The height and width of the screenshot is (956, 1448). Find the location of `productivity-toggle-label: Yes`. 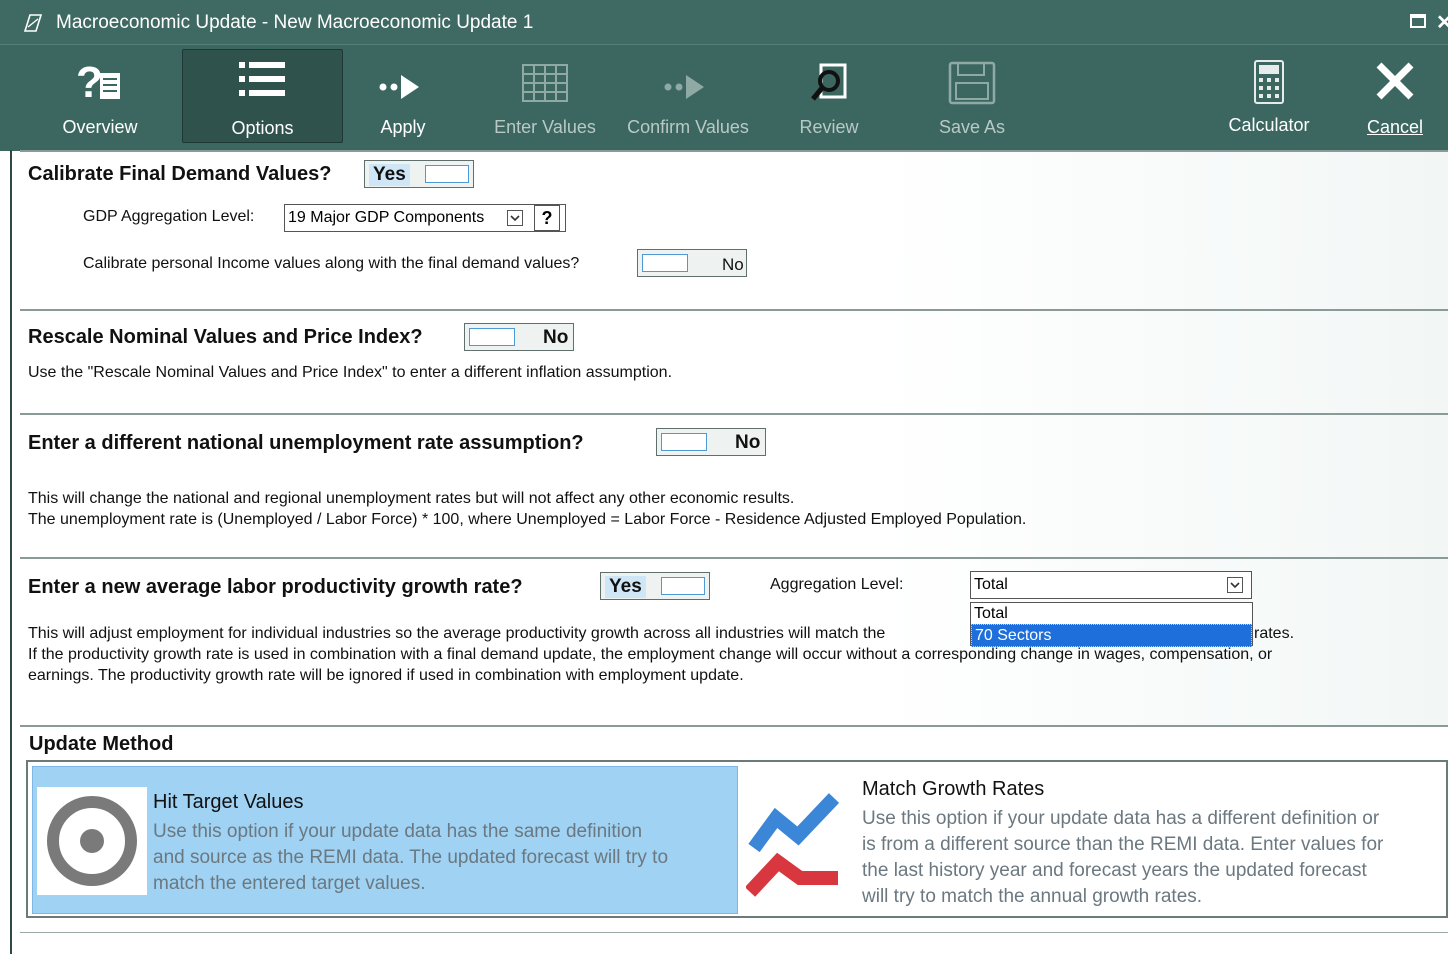

productivity-toggle-label: Yes is located at coordinates (625, 587).